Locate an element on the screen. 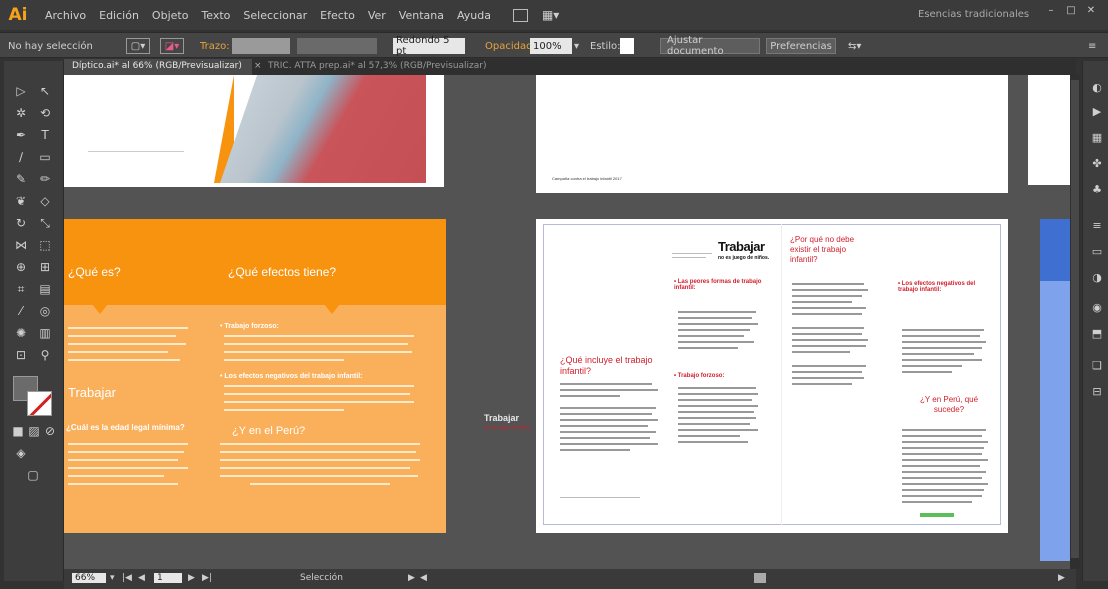  heading-efectos: ¿Qué efectos tiene? is located at coordinates (282, 272).